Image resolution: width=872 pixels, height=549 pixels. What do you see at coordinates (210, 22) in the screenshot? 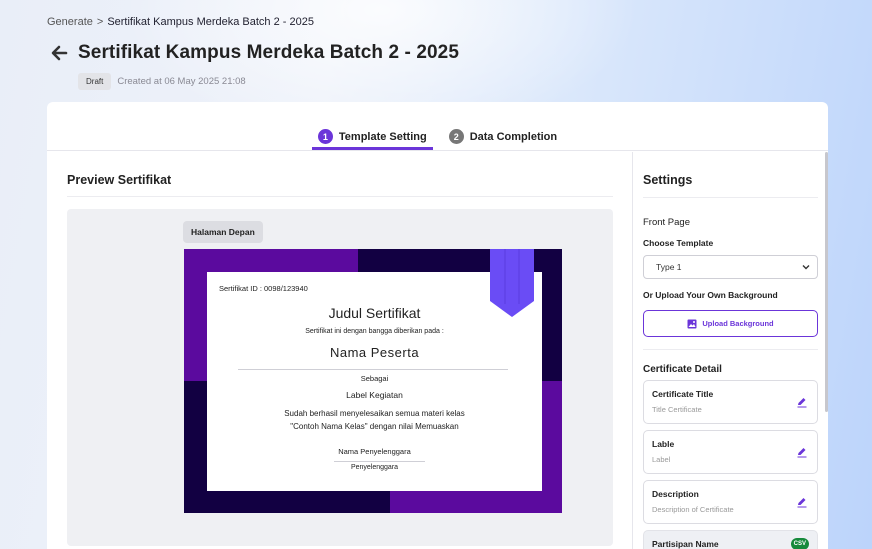
I see `breadcrumb-current: Sertifikat Kampus Merdeka Batch 2 - 2025` at bounding box center [210, 22].